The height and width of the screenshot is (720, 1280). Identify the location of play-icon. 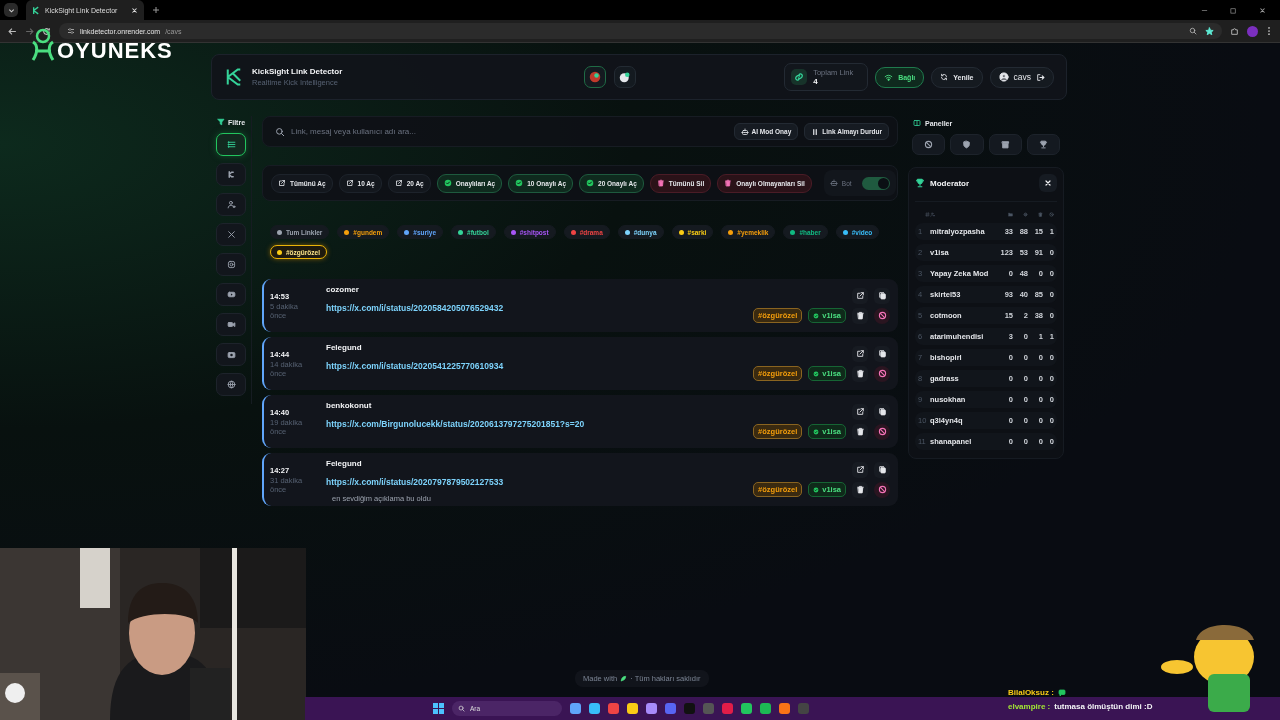
(231, 294).